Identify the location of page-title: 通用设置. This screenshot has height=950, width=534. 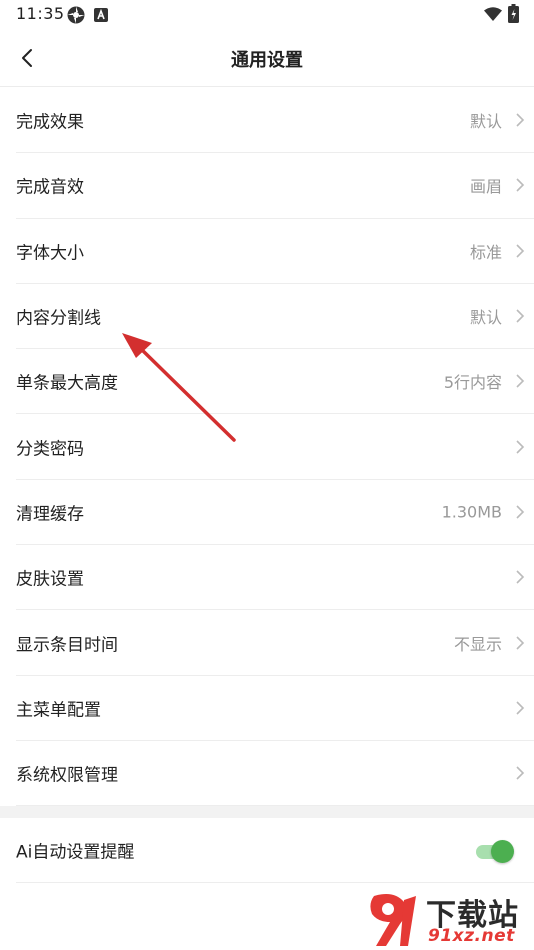
(267, 60).